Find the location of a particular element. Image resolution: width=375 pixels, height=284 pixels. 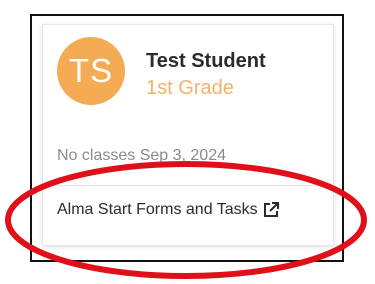

schedule-status: No classes Sep 3, 2024 is located at coordinates (141, 155).